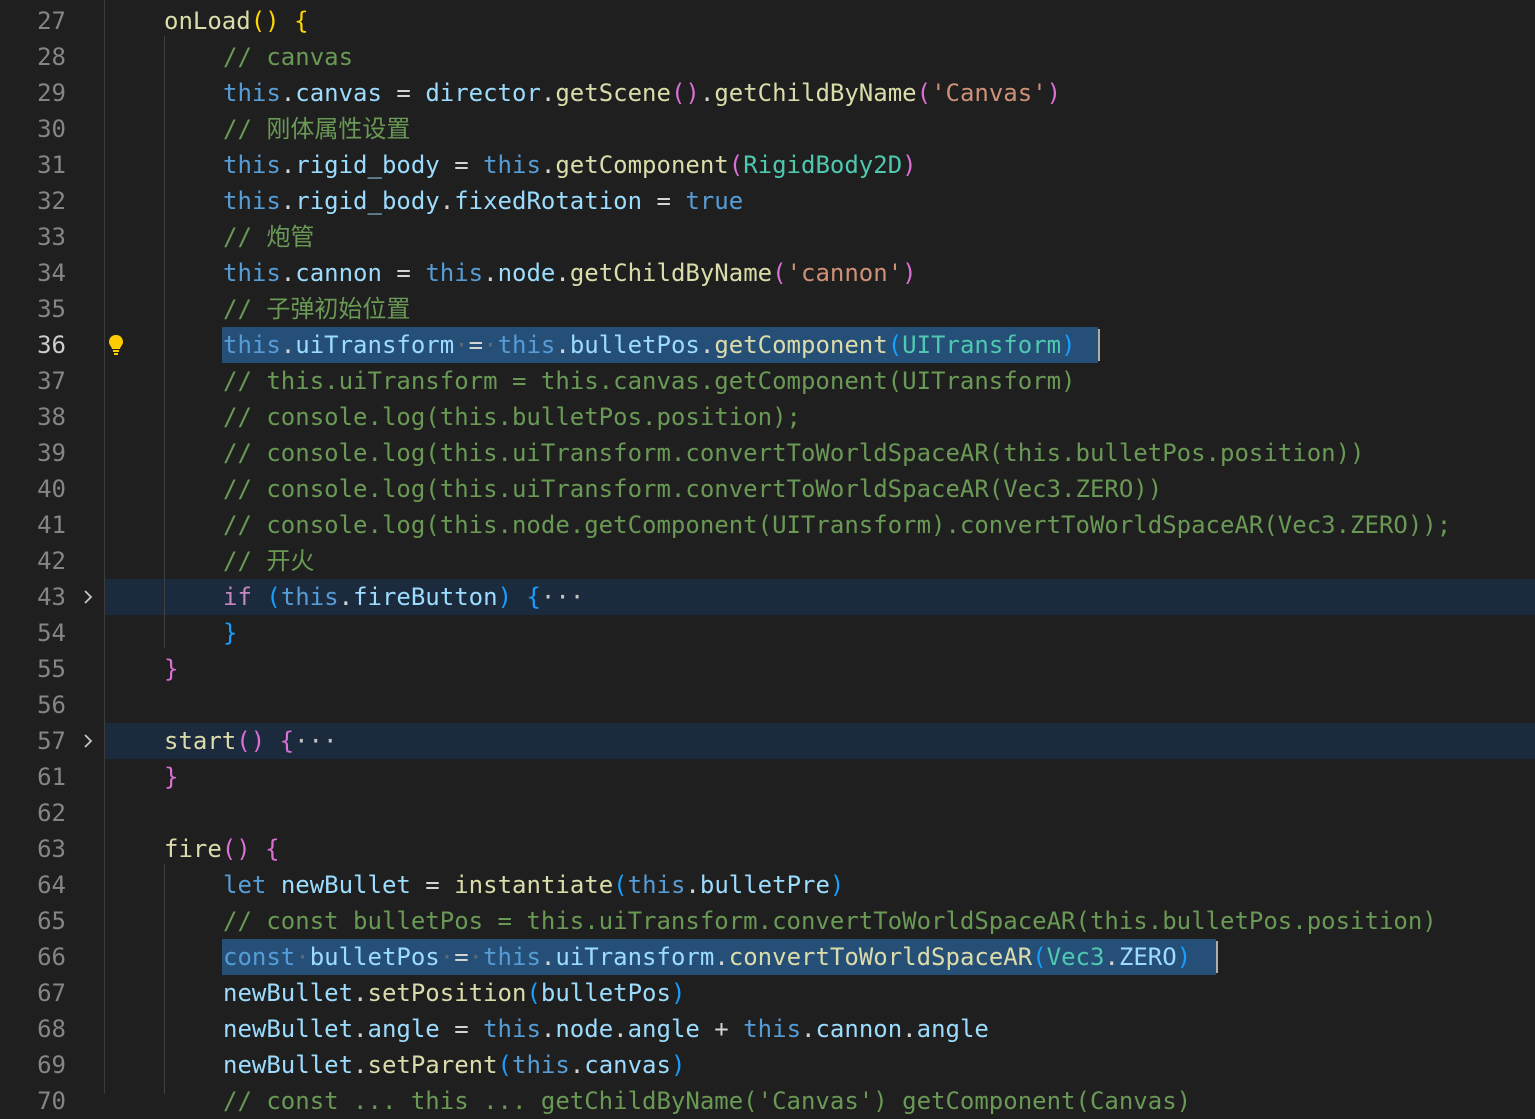 Image resolution: width=1535 pixels, height=1119 pixels. What do you see at coordinates (767, 633) in the screenshot?
I see `code-line: 54 }` at bounding box center [767, 633].